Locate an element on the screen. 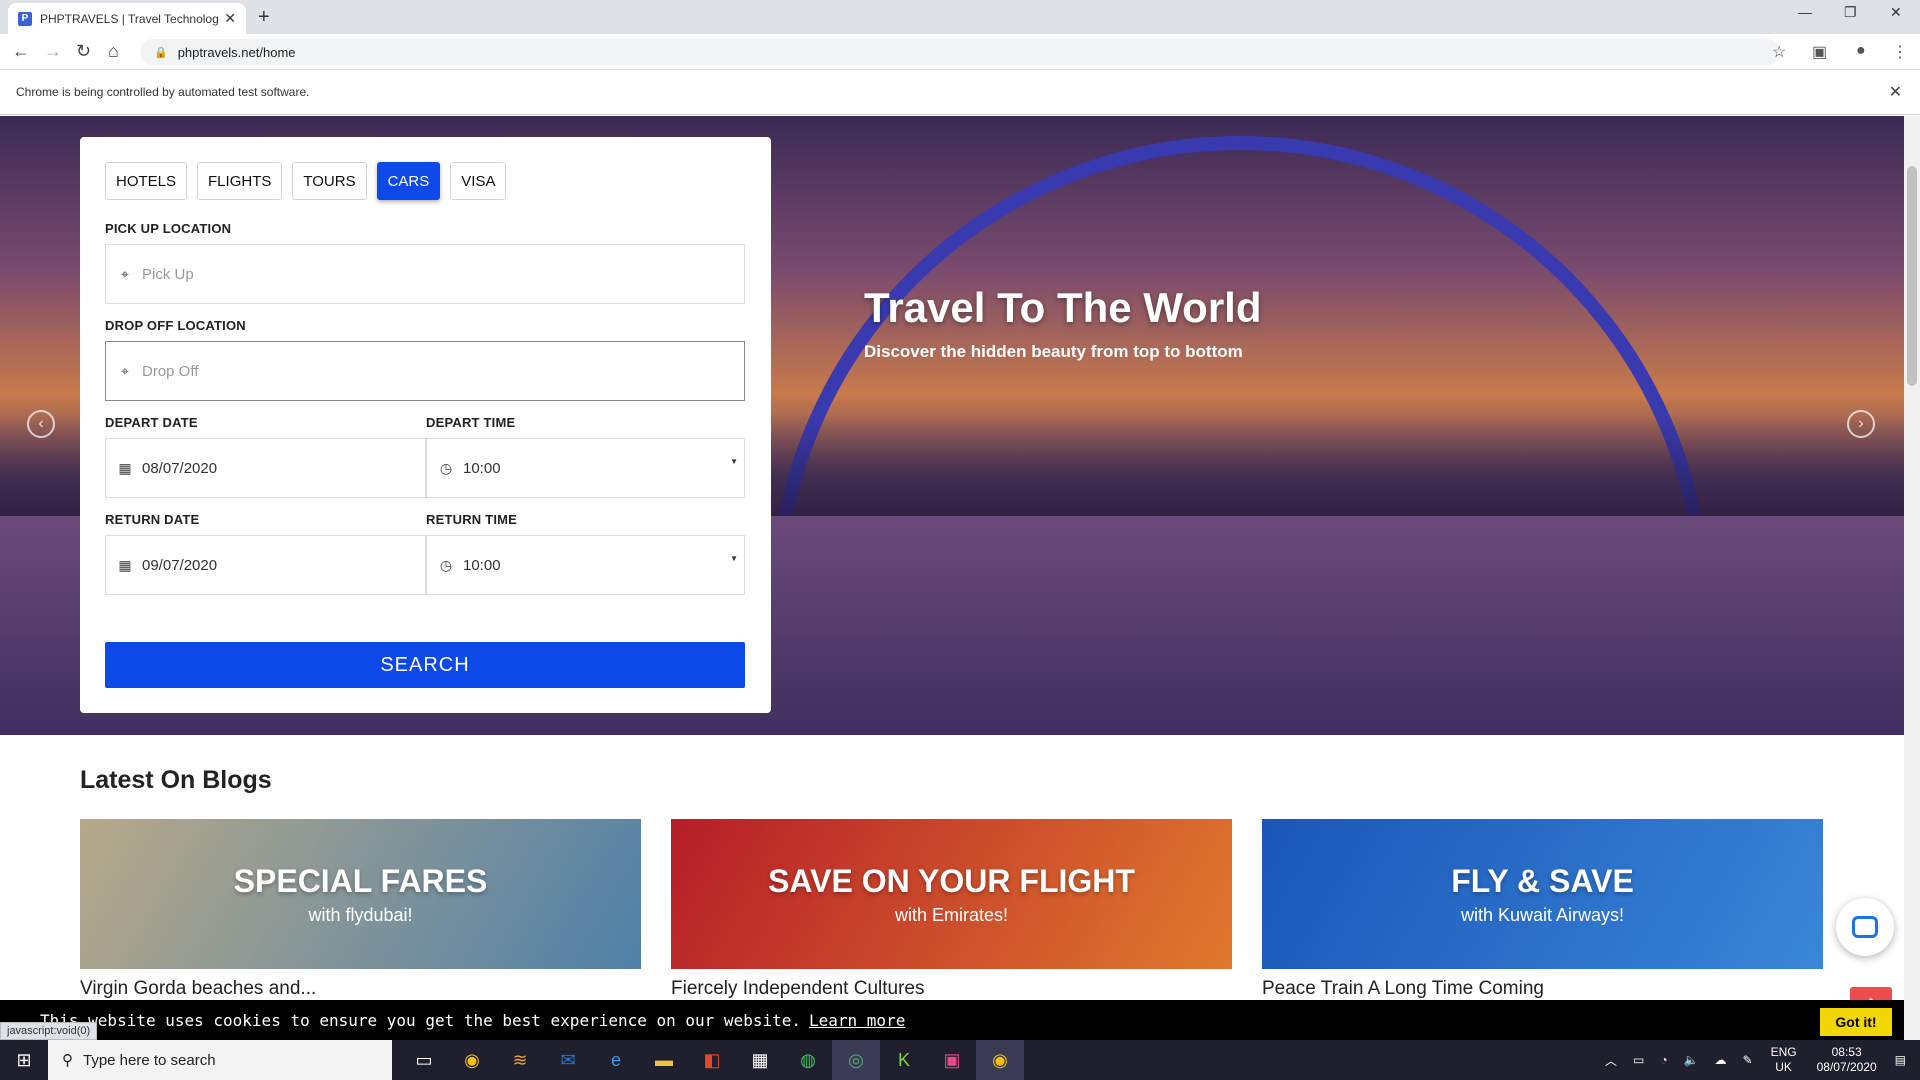 Image resolution: width=1920 pixels, height=1080 pixels. outlook-app-icon: ✉ is located at coordinates (568, 1060).